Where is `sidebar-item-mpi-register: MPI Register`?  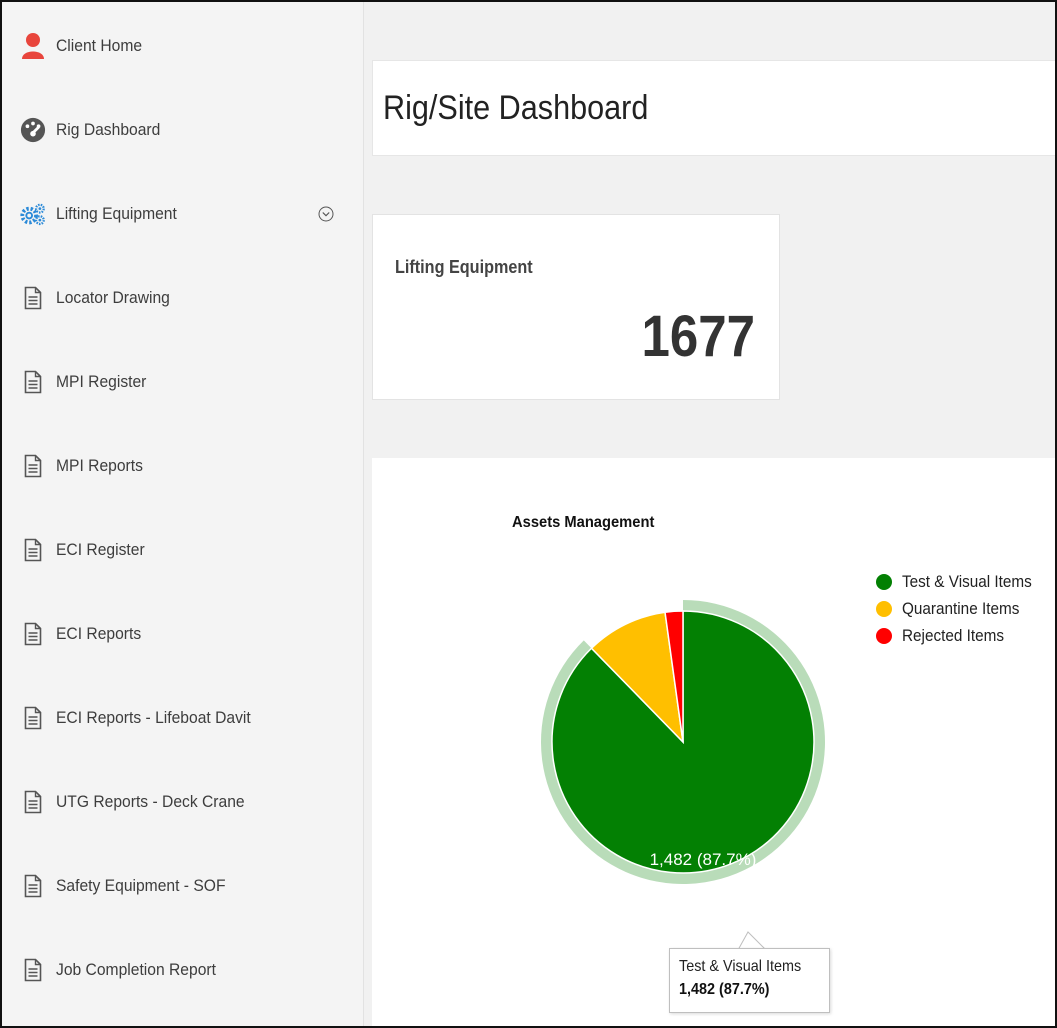
sidebar-item-mpi-register: MPI Register is located at coordinates (182, 382).